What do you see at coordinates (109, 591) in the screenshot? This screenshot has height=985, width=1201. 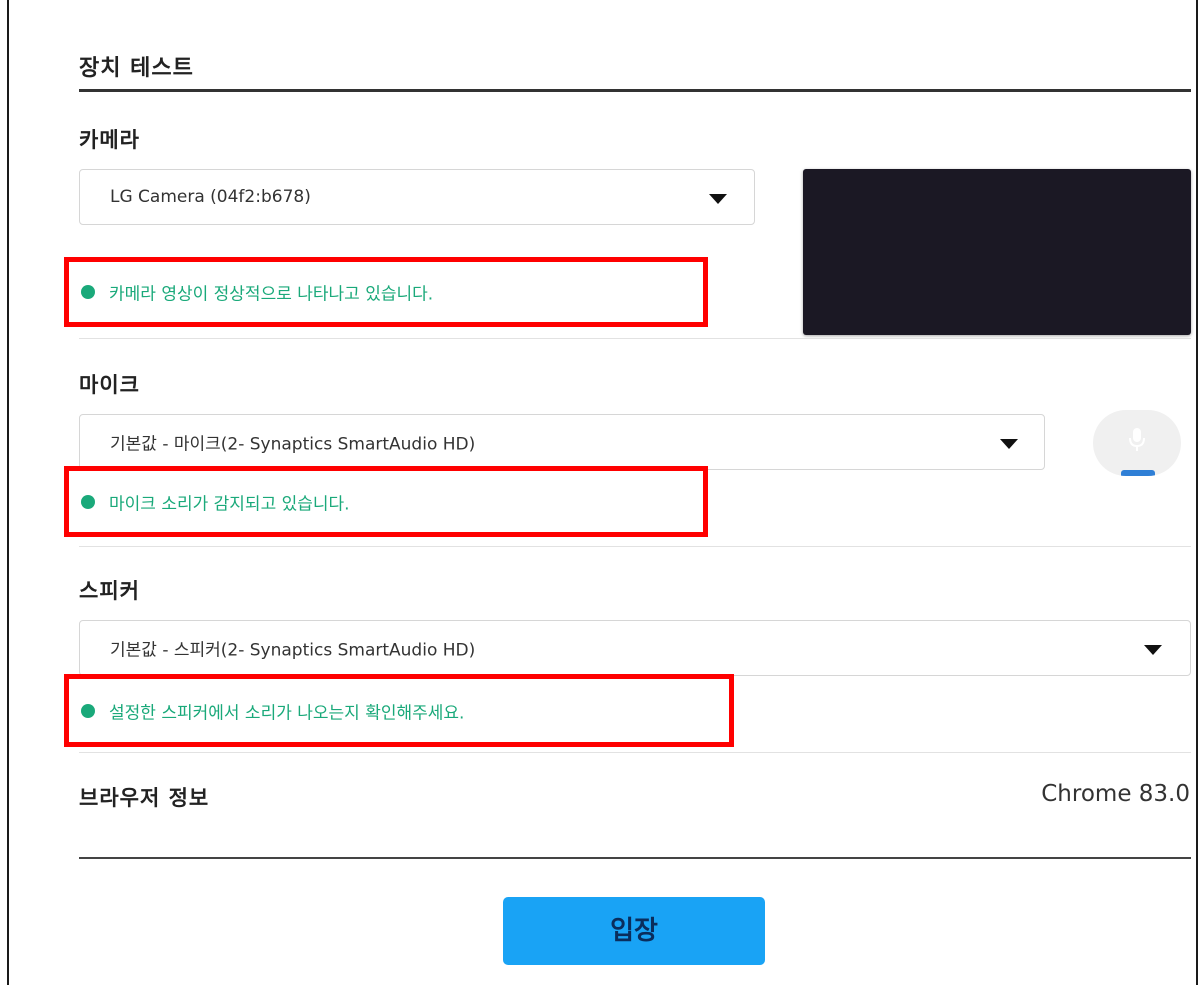 I see `speaker-section-label: 스피커` at bounding box center [109, 591].